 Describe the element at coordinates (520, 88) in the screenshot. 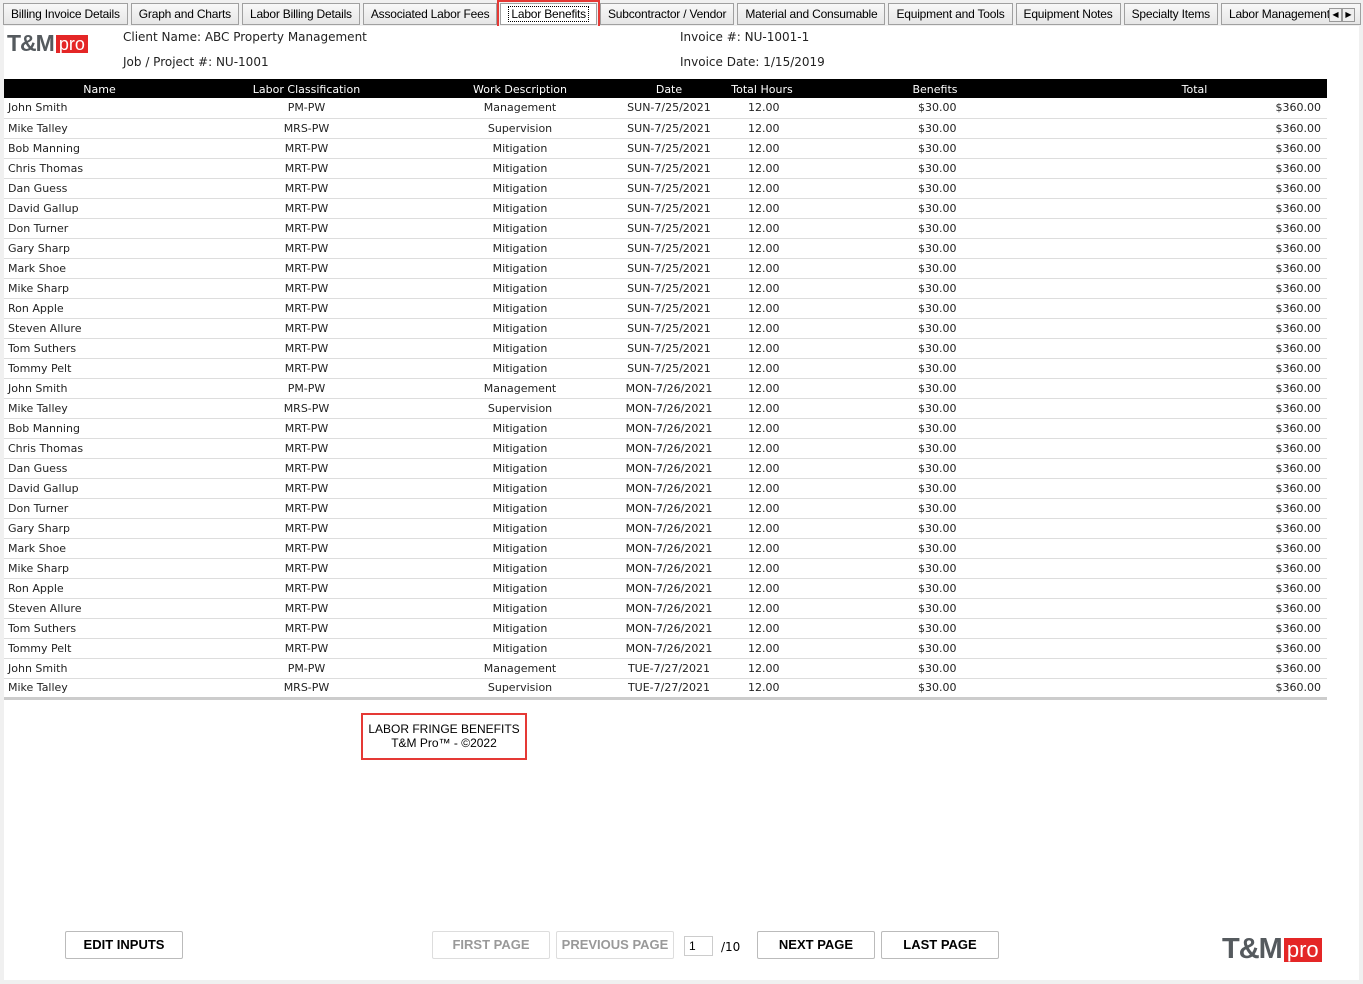

I see `column-header-work-description: Work Description` at that location.